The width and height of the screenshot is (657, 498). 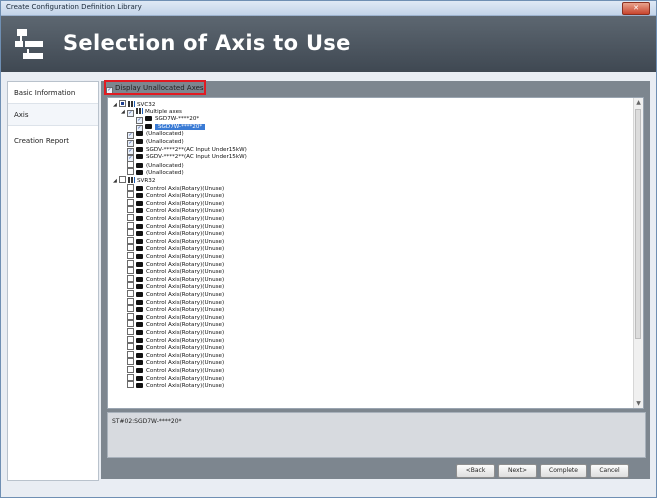 What do you see at coordinates (185, 386) in the screenshot?
I see `tree-row-label: Control Axis(Rotary)(Unuse)` at bounding box center [185, 386].